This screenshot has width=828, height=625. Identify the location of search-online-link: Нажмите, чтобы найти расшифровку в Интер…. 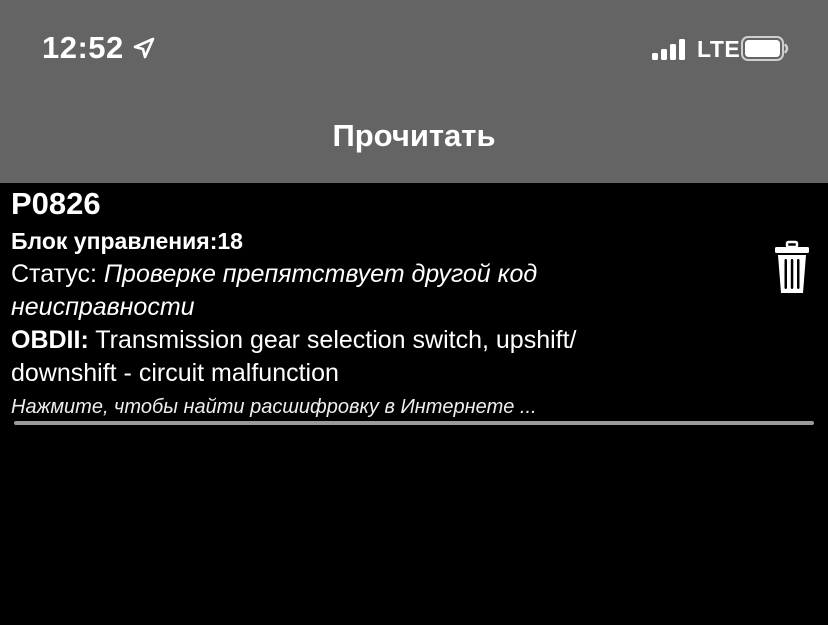
(391, 407).